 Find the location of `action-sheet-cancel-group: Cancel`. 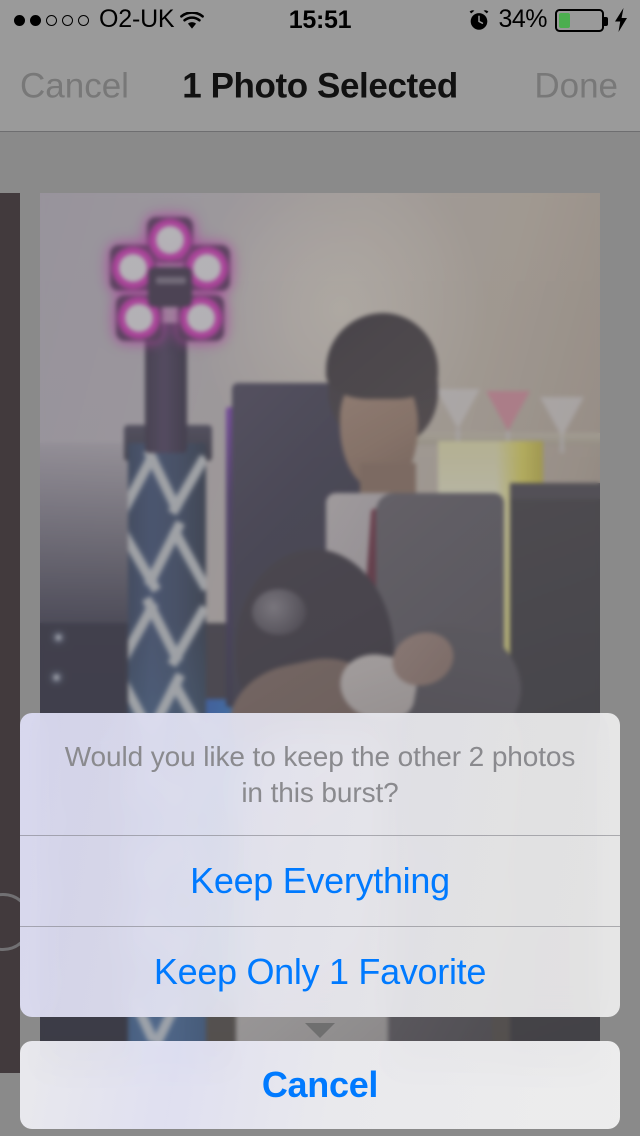

action-sheet-cancel-group: Cancel is located at coordinates (320, 1084).